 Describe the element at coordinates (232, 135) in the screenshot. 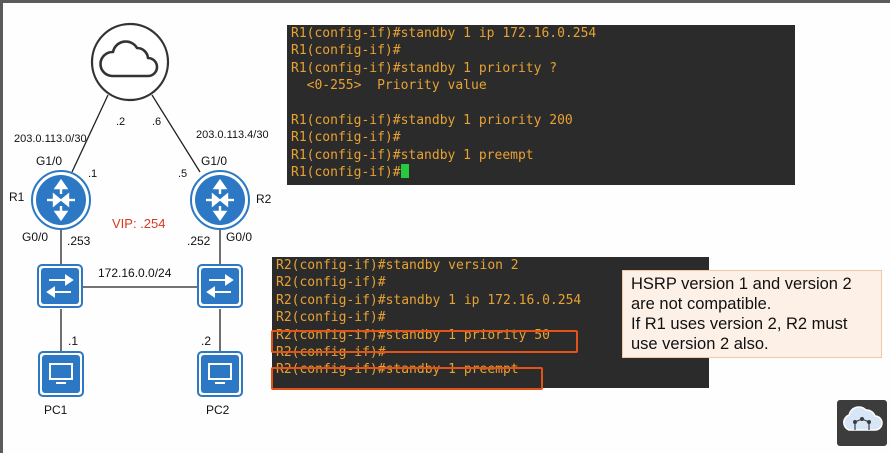

I see `right-wan-subnet: 203.0.113.4/30` at that location.